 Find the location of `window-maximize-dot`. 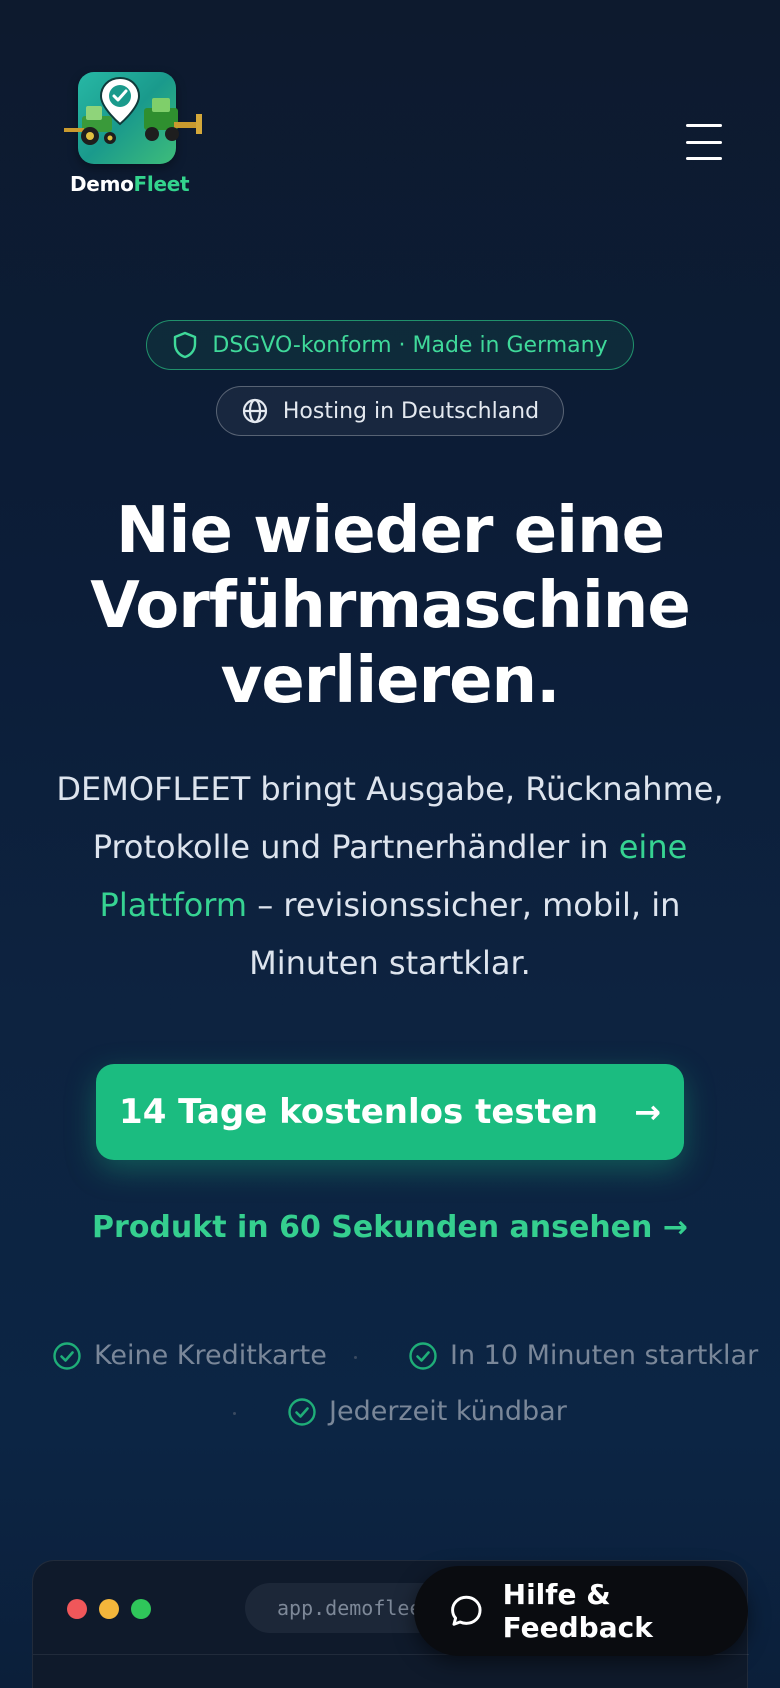

window-maximize-dot is located at coordinates (141, 1609).